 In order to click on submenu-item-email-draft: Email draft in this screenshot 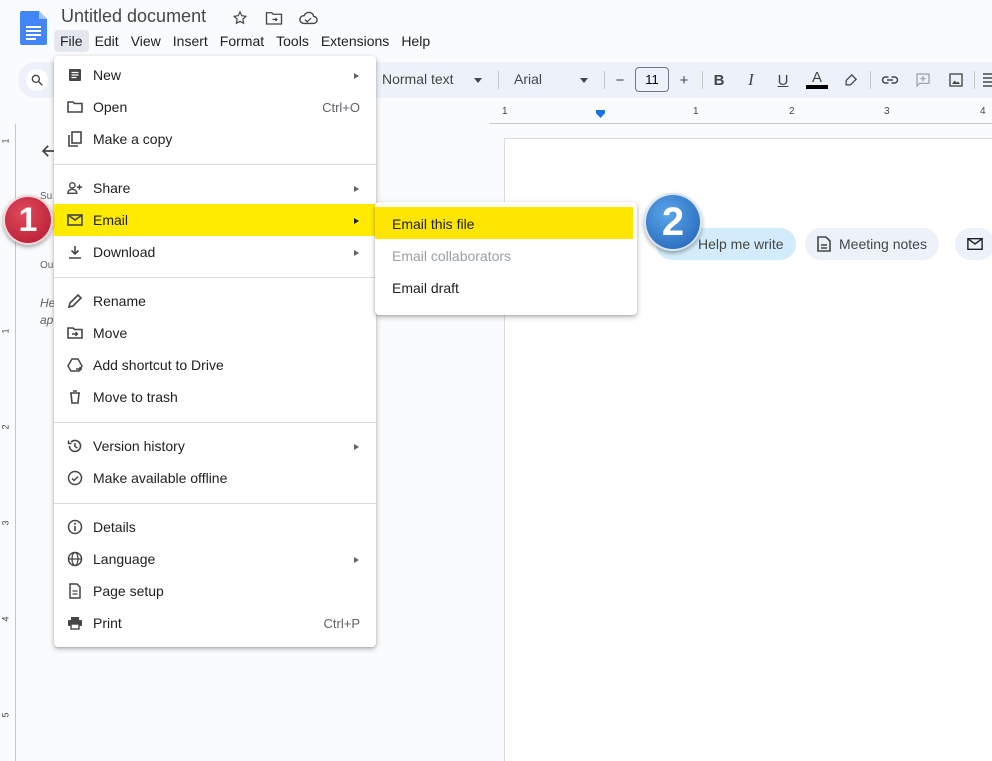, I will do `click(506, 287)`.